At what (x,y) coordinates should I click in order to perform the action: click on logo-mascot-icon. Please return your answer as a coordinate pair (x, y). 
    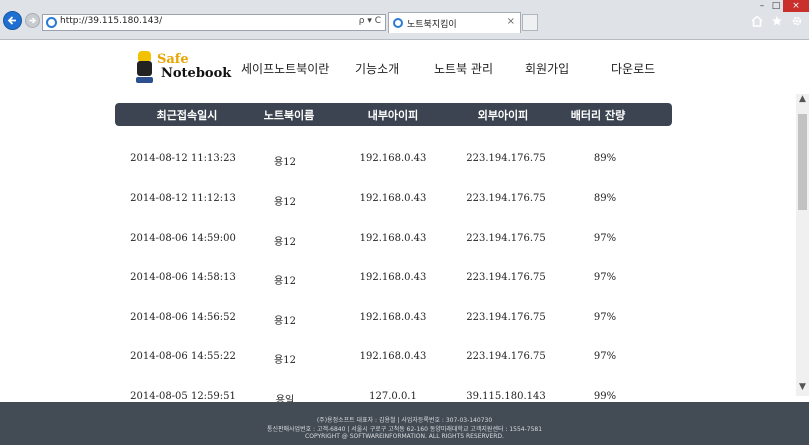
    Looking at the image, I should click on (144, 67).